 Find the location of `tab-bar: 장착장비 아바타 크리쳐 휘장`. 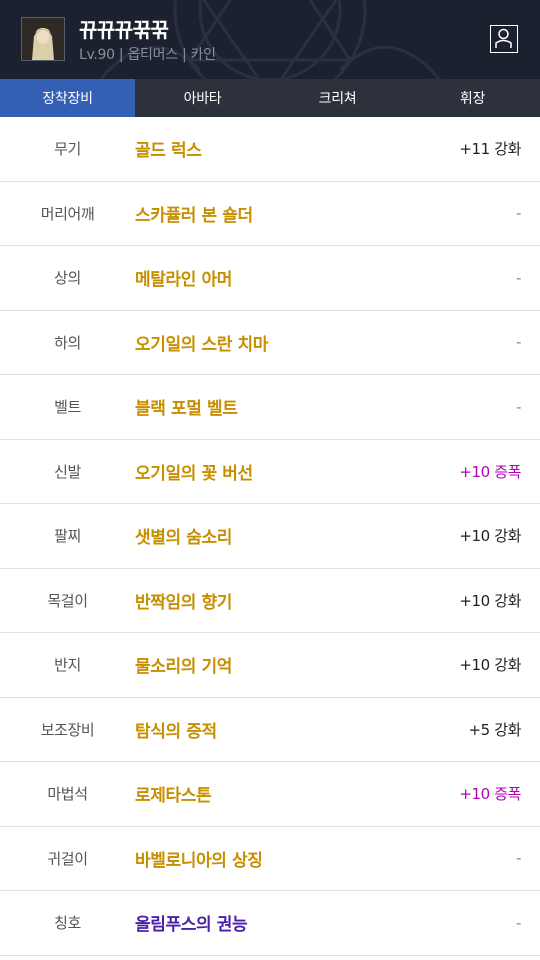

tab-bar: 장착장비 아바타 크리쳐 휘장 is located at coordinates (270, 98).